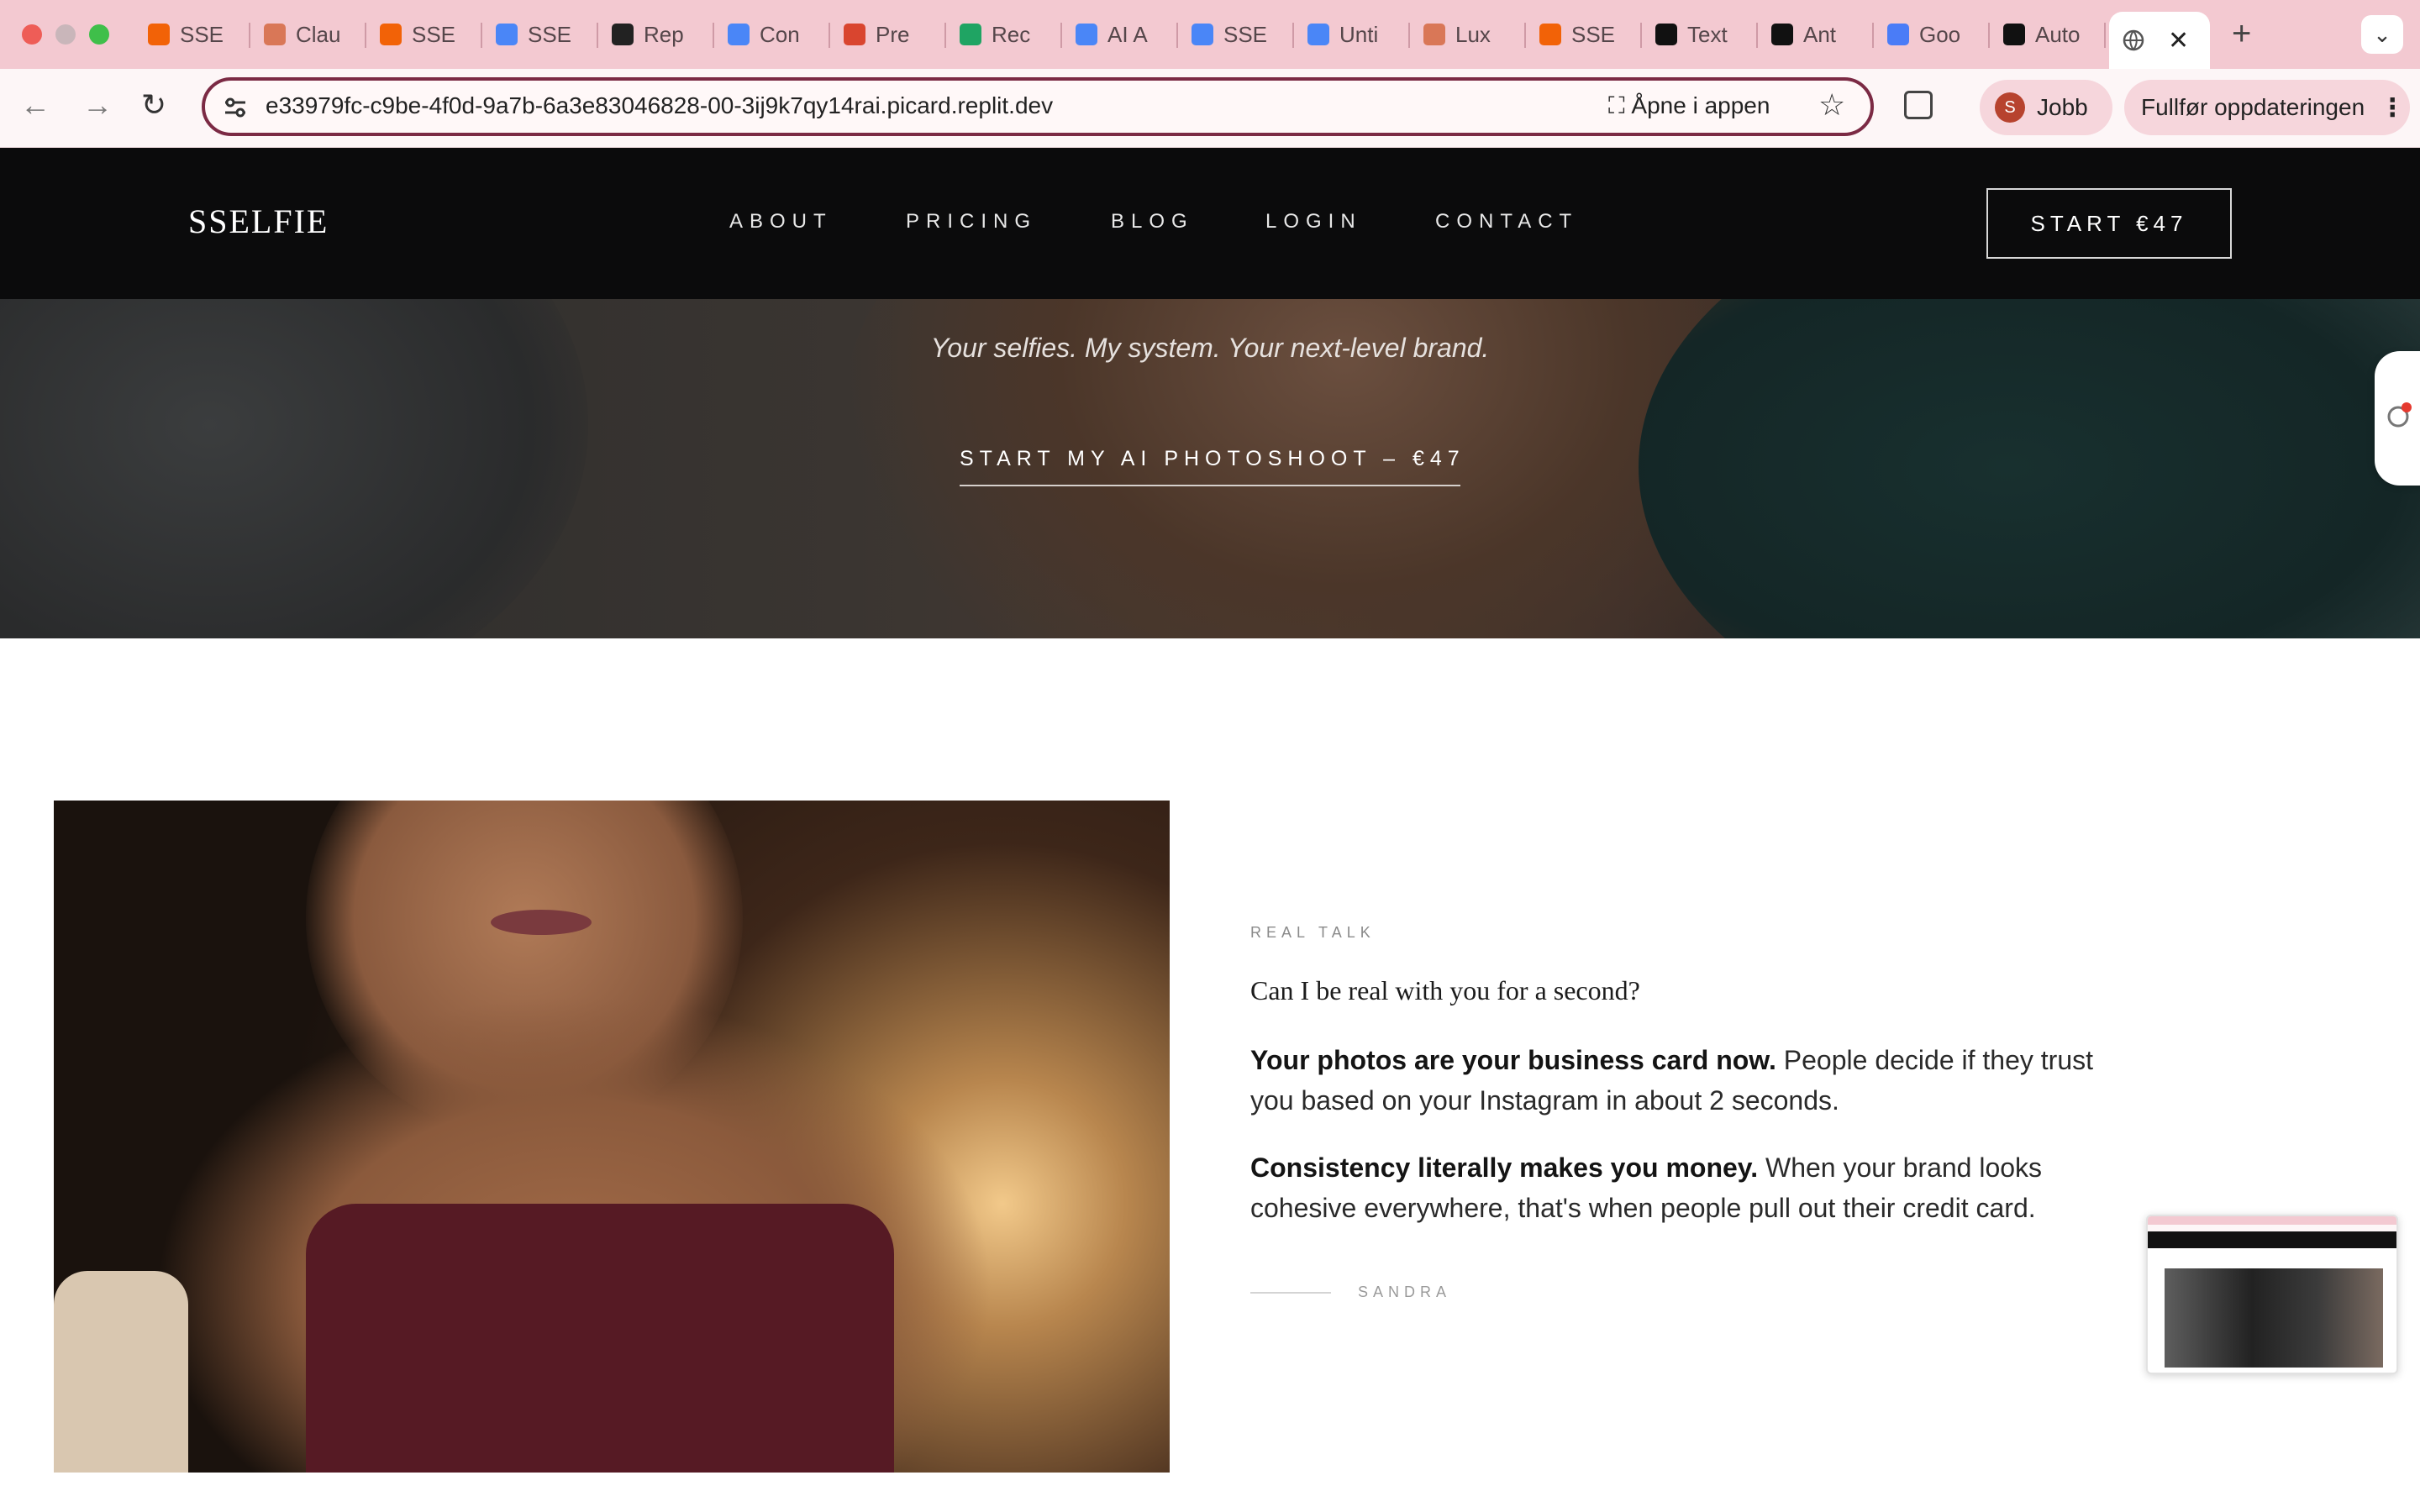  What do you see at coordinates (99, 34) in the screenshot?
I see `maximize-window-button` at bounding box center [99, 34].